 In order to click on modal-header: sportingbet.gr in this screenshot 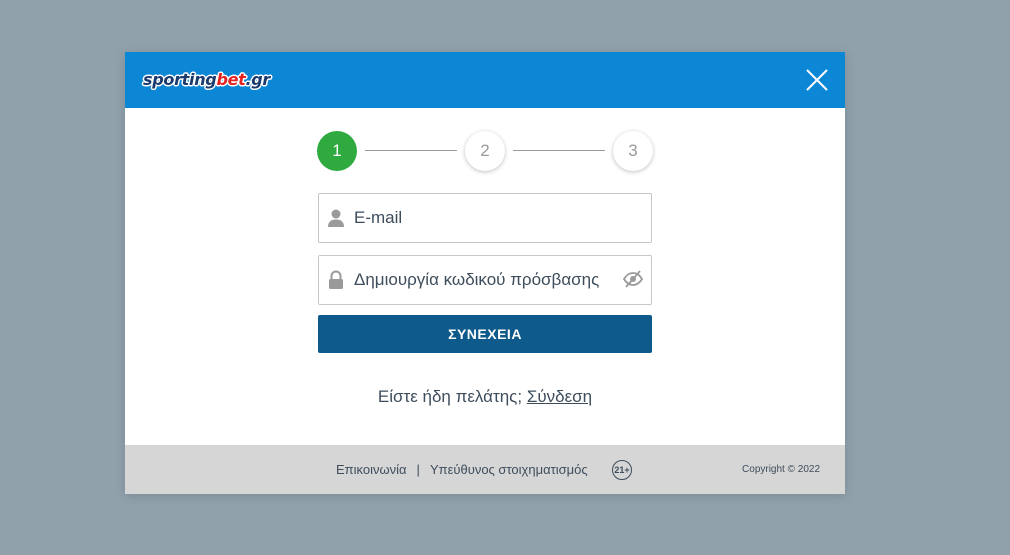, I will do `click(485, 80)`.